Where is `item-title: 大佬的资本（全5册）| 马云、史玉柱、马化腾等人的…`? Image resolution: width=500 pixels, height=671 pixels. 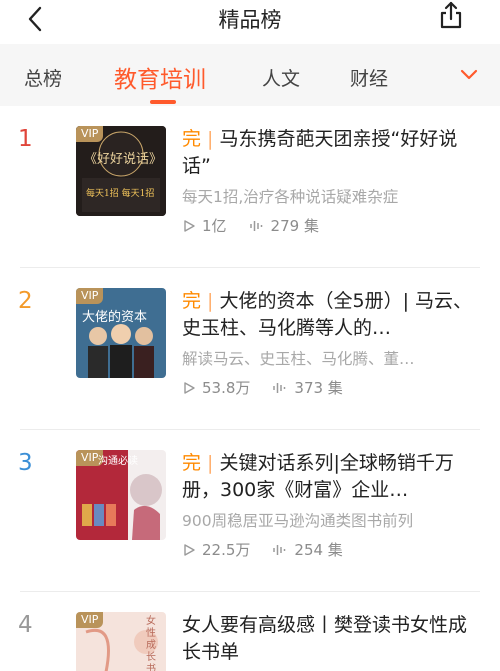 item-title: 大佬的资本（全5册）| 马云、史玉柱、马化腾等人的… is located at coordinates (327, 314).